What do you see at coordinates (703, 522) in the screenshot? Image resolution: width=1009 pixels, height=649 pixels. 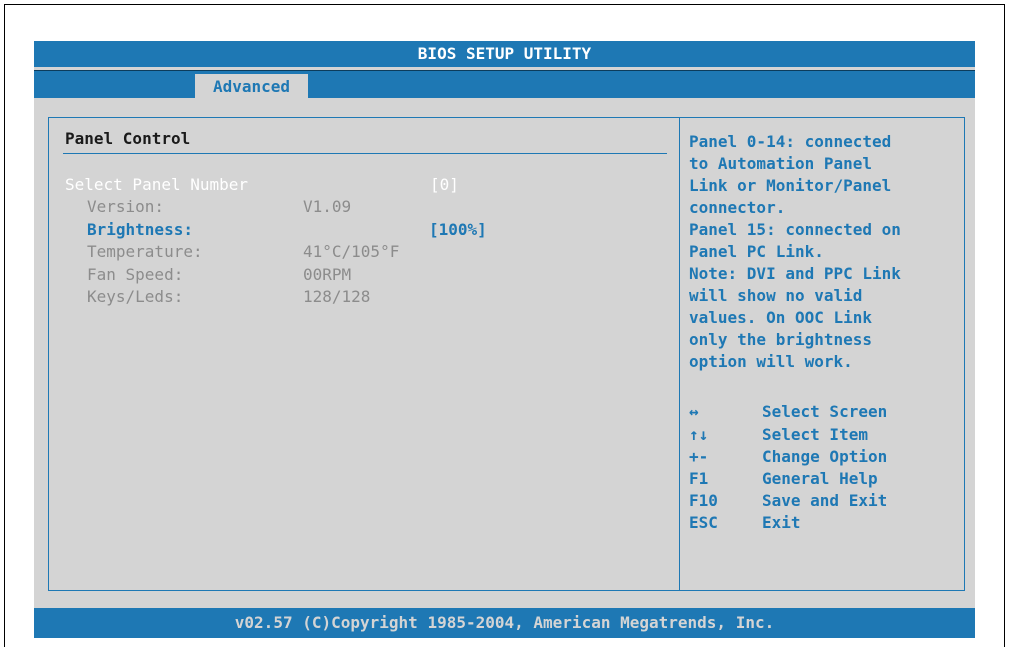 I see `key-hint-key: ESC` at bounding box center [703, 522].